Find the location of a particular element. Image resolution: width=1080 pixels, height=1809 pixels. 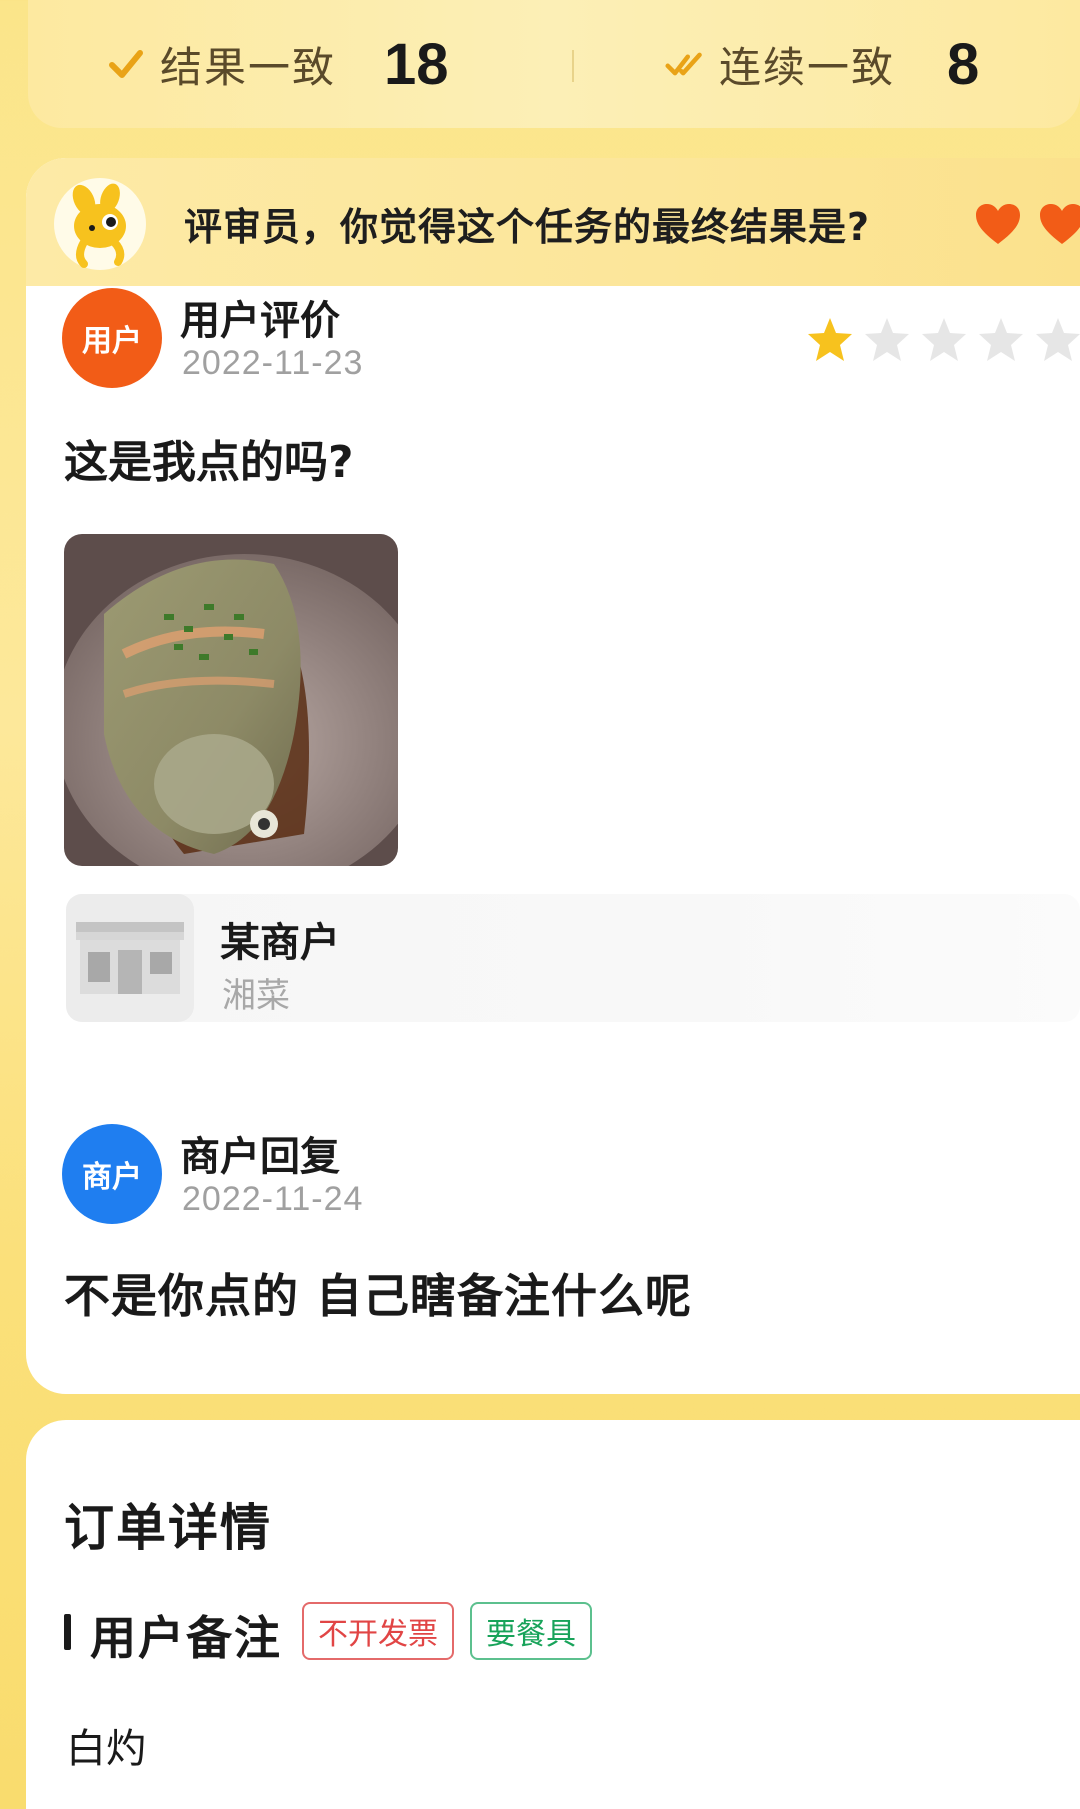

order-title: 订单详情 is located at coordinates (168, 1528).